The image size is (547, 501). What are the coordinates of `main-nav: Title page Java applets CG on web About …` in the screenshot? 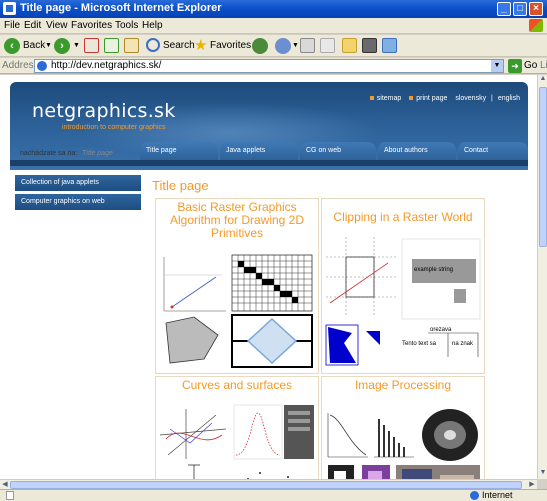 It's located at (334, 152).